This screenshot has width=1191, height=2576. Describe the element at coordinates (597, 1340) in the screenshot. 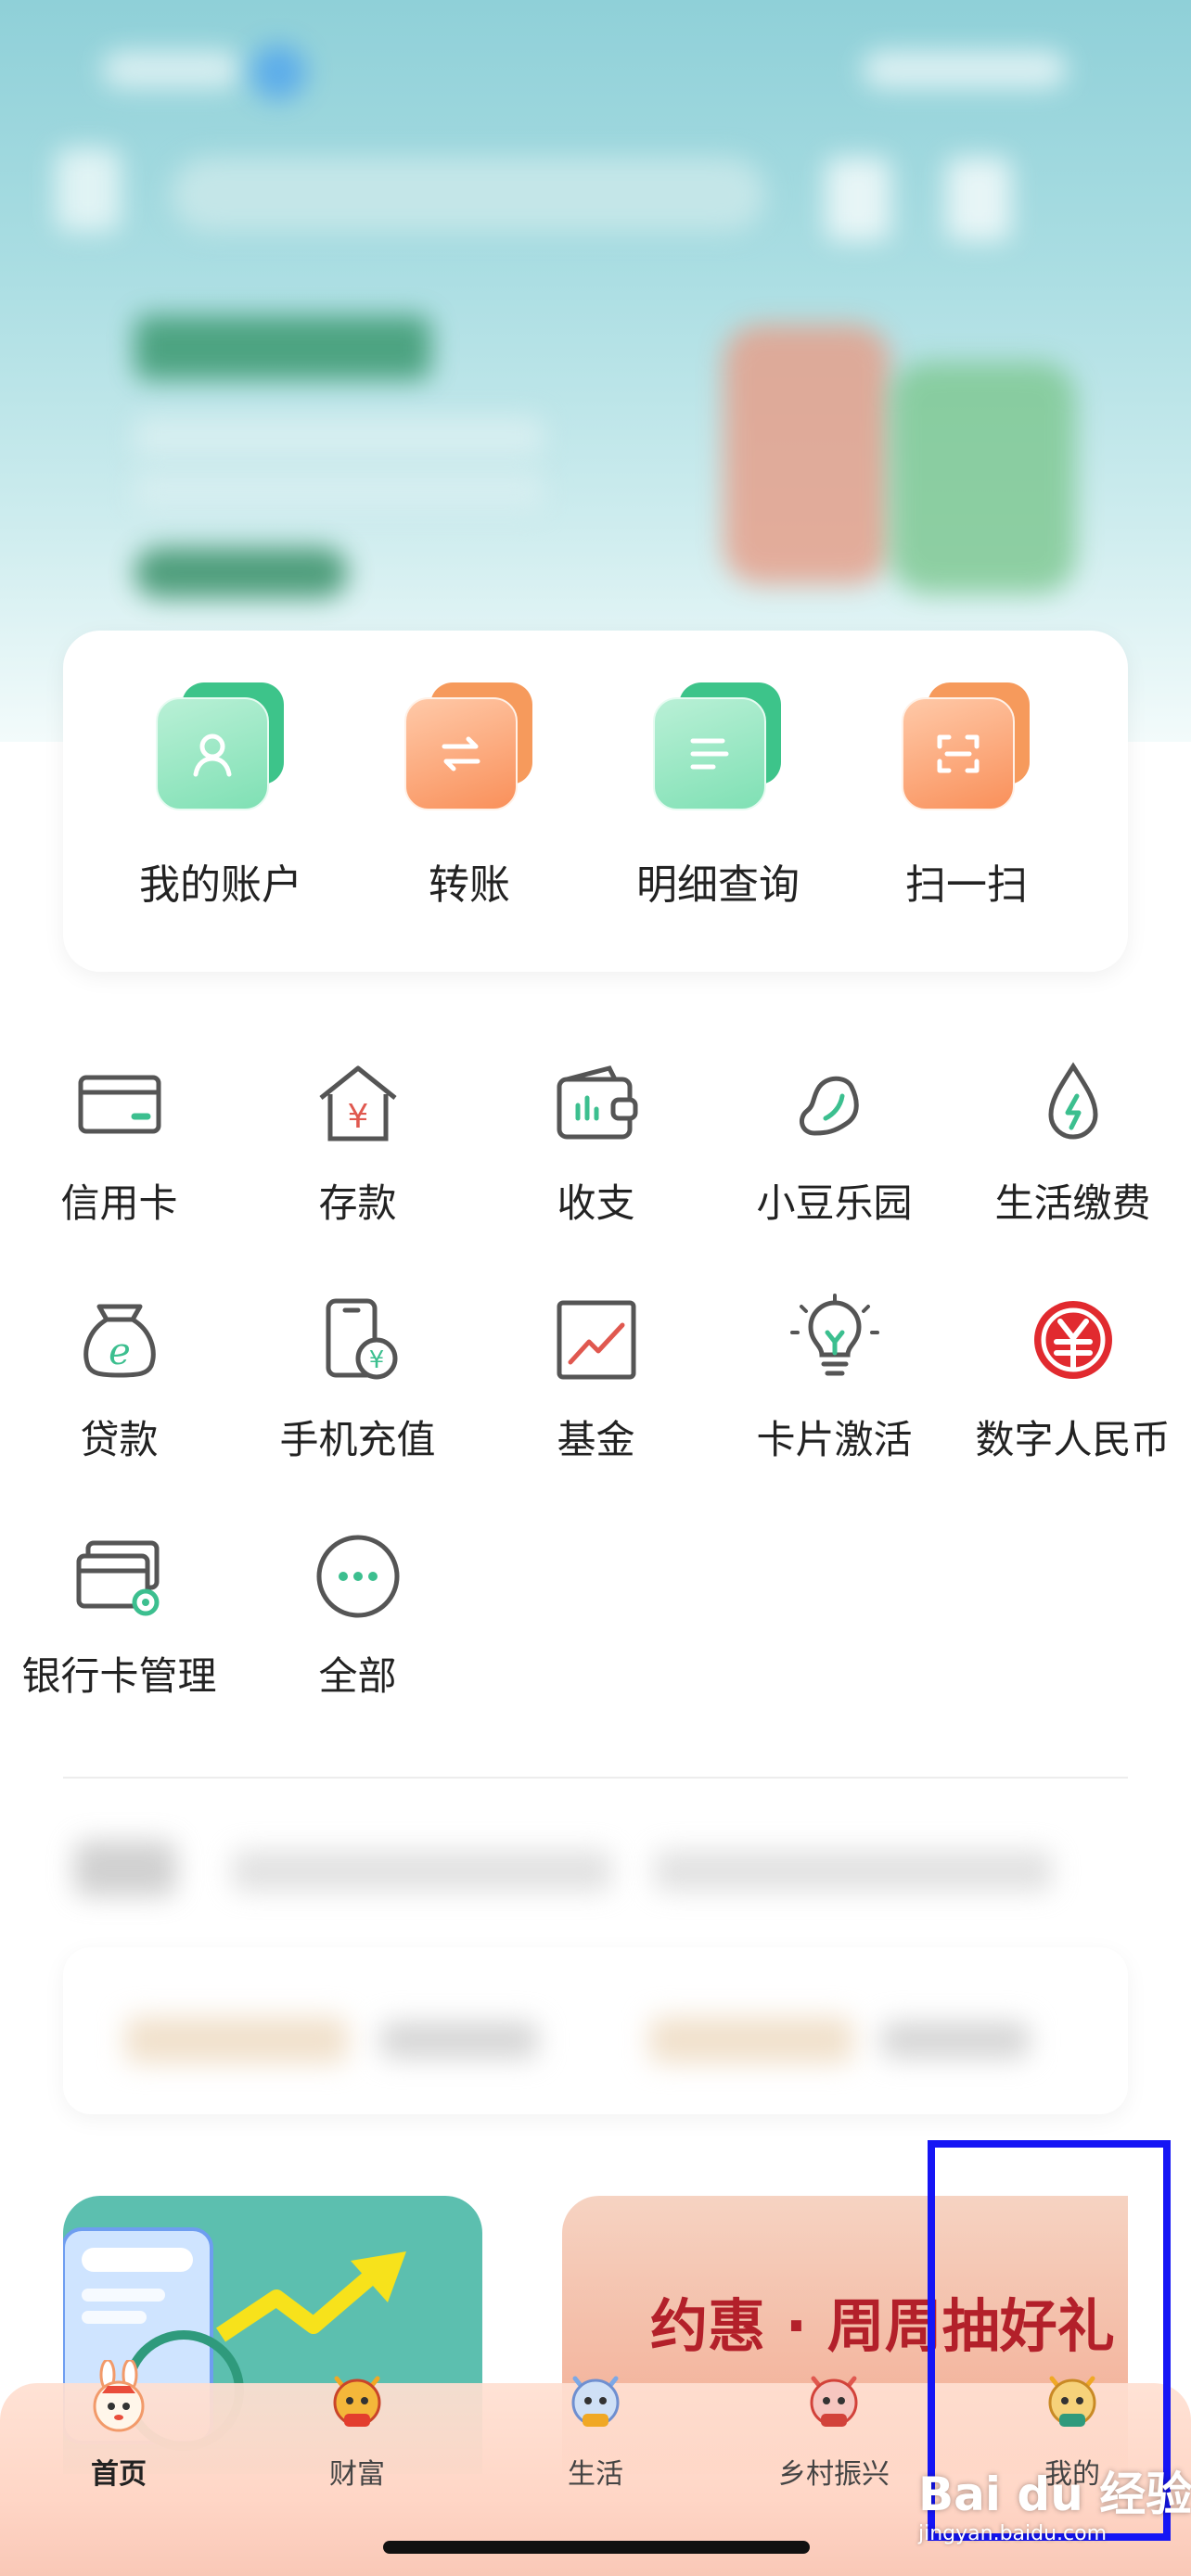

I see `fund-chart-icon` at that location.